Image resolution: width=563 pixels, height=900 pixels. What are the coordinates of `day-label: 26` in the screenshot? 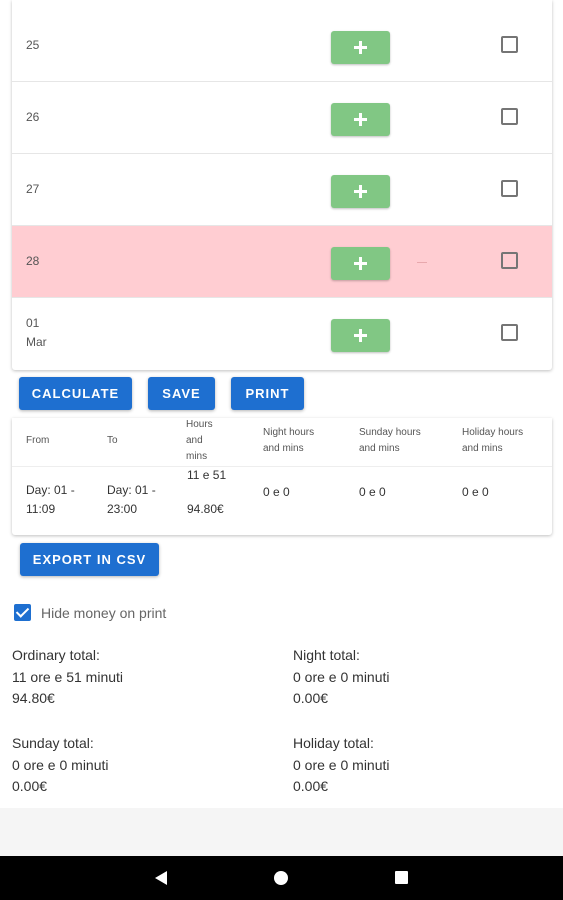 It's located at (33, 117).